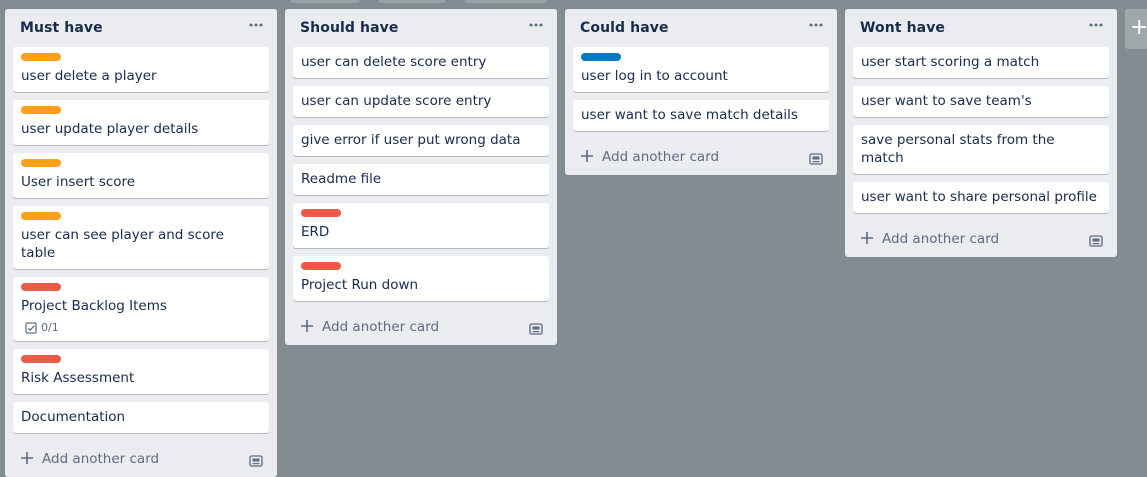 This screenshot has width=1147, height=477. Describe the element at coordinates (946, 101) in the screenshot. I see `card-title: user want to save team's` at that location.